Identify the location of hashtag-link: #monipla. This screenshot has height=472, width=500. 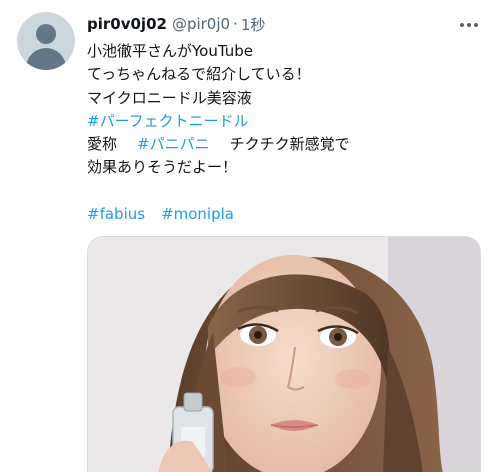
(197, 214).